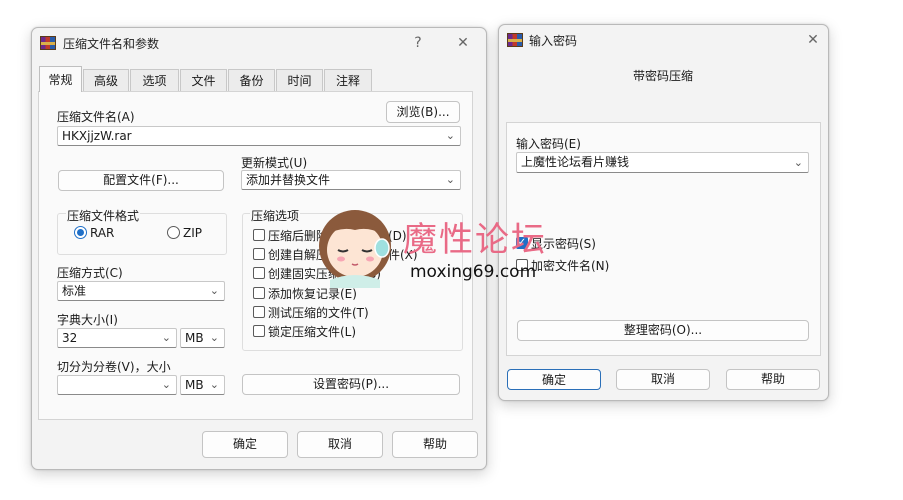 This screenshot has height=500, width=903. What do you see at coordinates (418, 43) in the screenshot?
I see `question-icon: ?` at bounding box center [418, 43].